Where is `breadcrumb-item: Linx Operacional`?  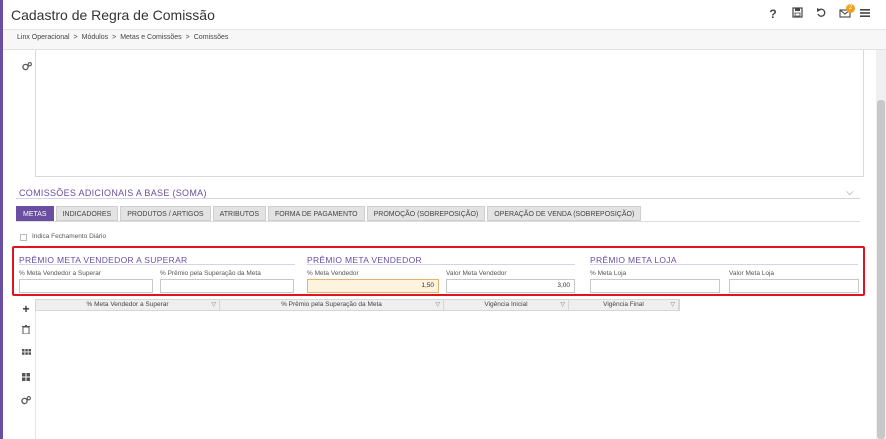 breadcrumb-item: Linx Operacional is located at coordinates (43, 37).